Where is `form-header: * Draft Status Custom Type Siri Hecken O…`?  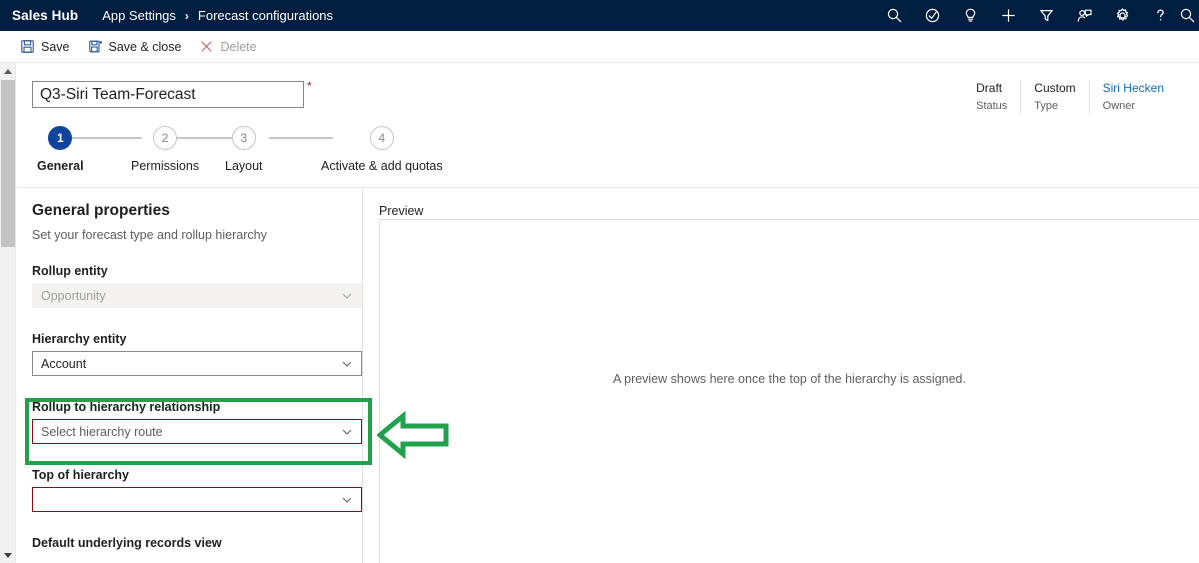 form-header: * Draft Status Custom Type Siri Hecken O… is located at coordinates (608, 91).